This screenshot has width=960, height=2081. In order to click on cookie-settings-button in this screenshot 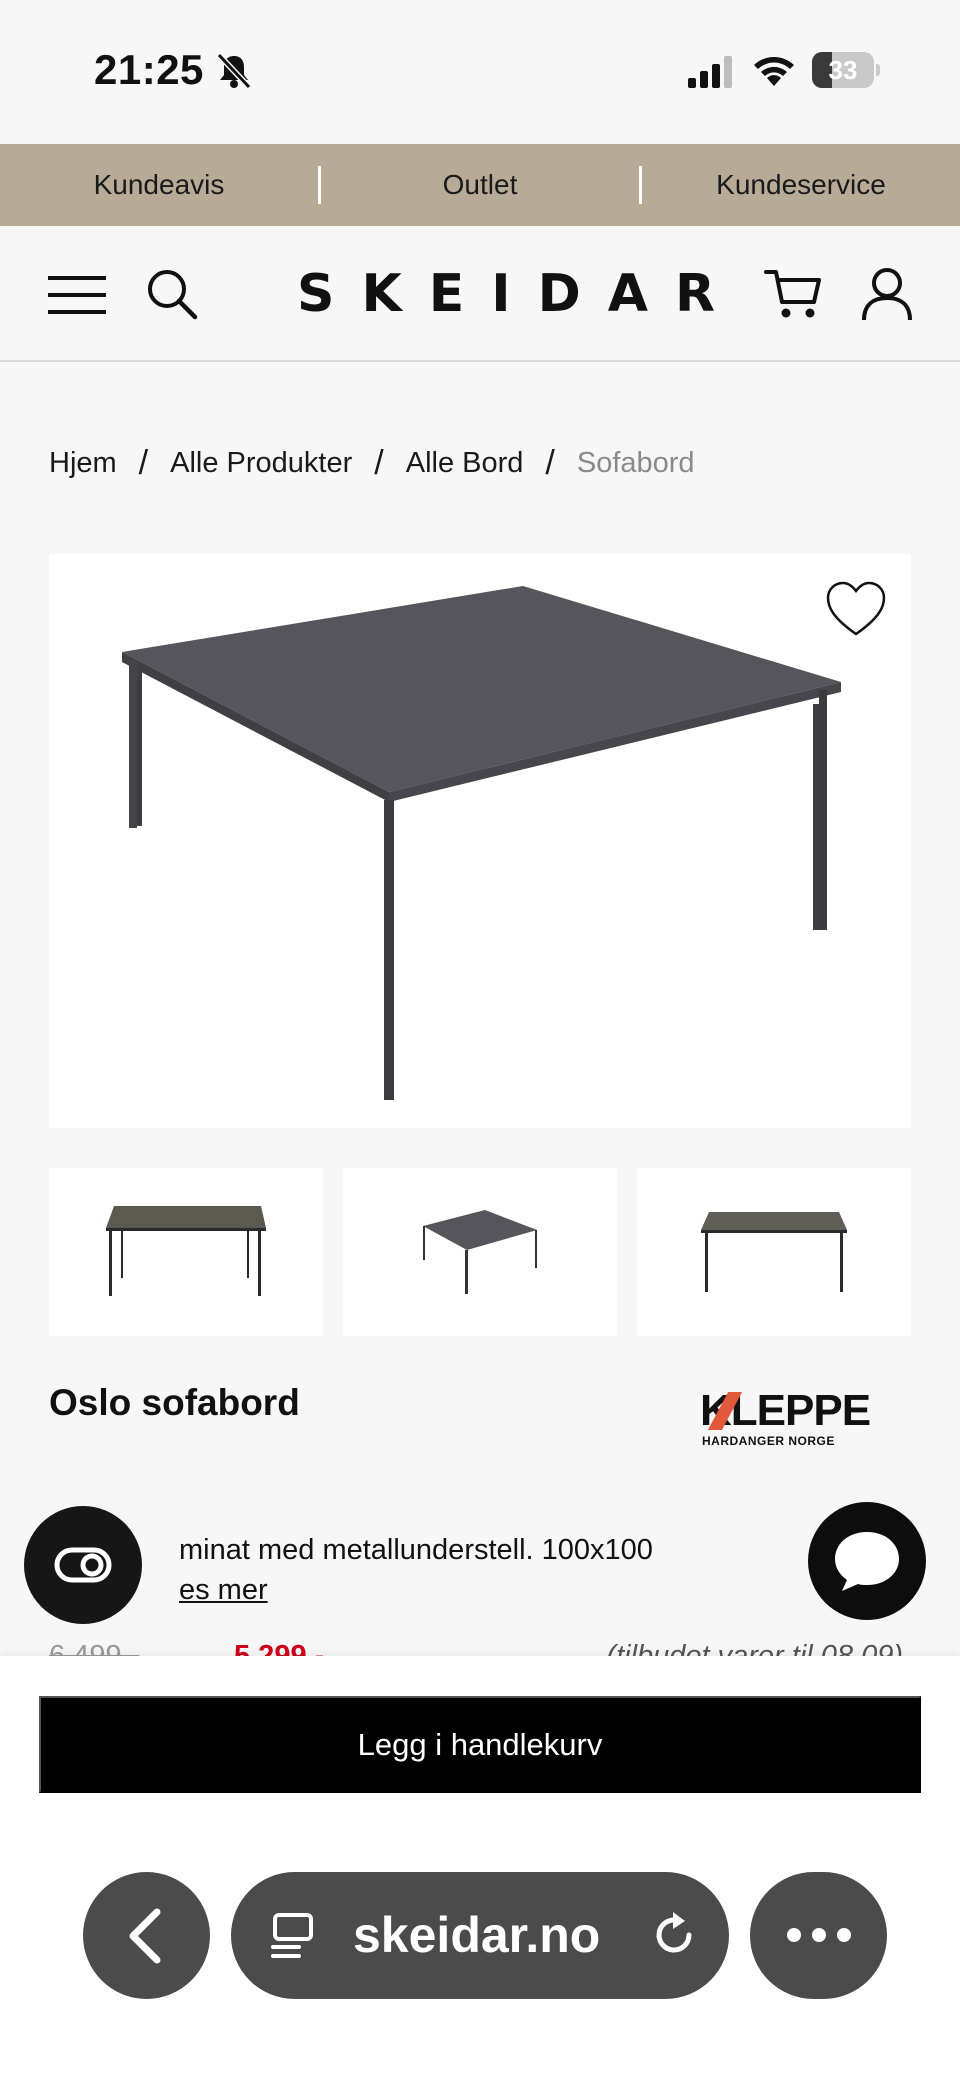, I will do `click(83, 1565)`.